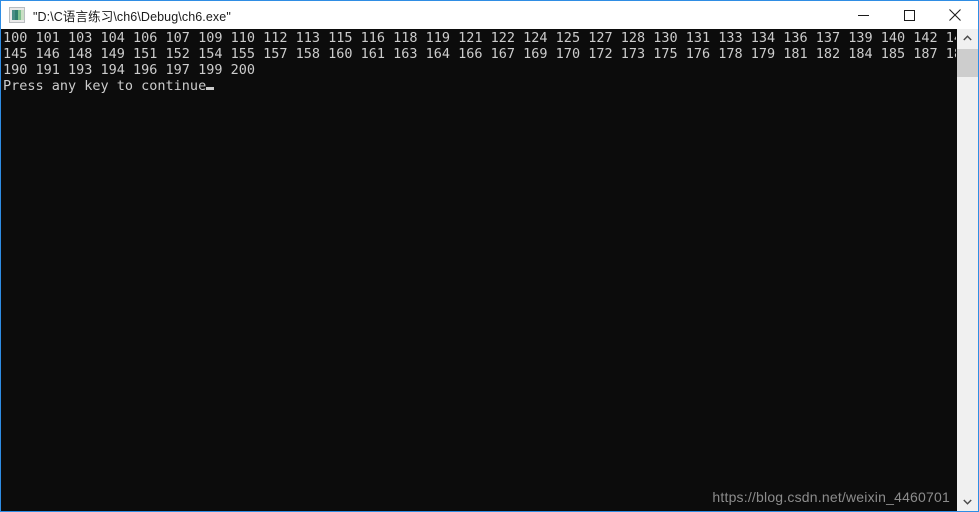 This screenshot has width=979, height=512. What do you see at coordinates (489, 15) in the screenshot?
I see `title-bar: "D:\C语言练习\ch6\Debug\ch6.exe"` at bounding box center [489, 15].